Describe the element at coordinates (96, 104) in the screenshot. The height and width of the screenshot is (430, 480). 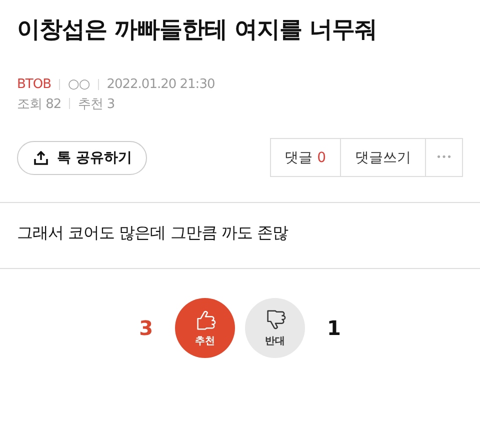
I see `recommend-count: 추천 3` at that location.